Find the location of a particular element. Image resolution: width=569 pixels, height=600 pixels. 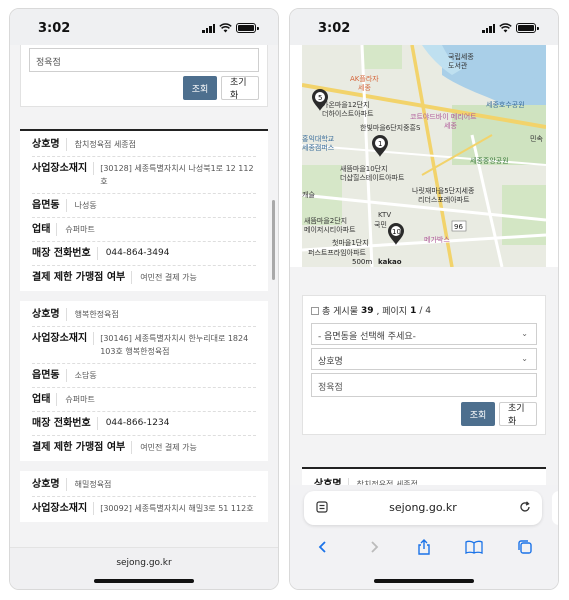

map-label: 96 is located at coordinates (458, 227).